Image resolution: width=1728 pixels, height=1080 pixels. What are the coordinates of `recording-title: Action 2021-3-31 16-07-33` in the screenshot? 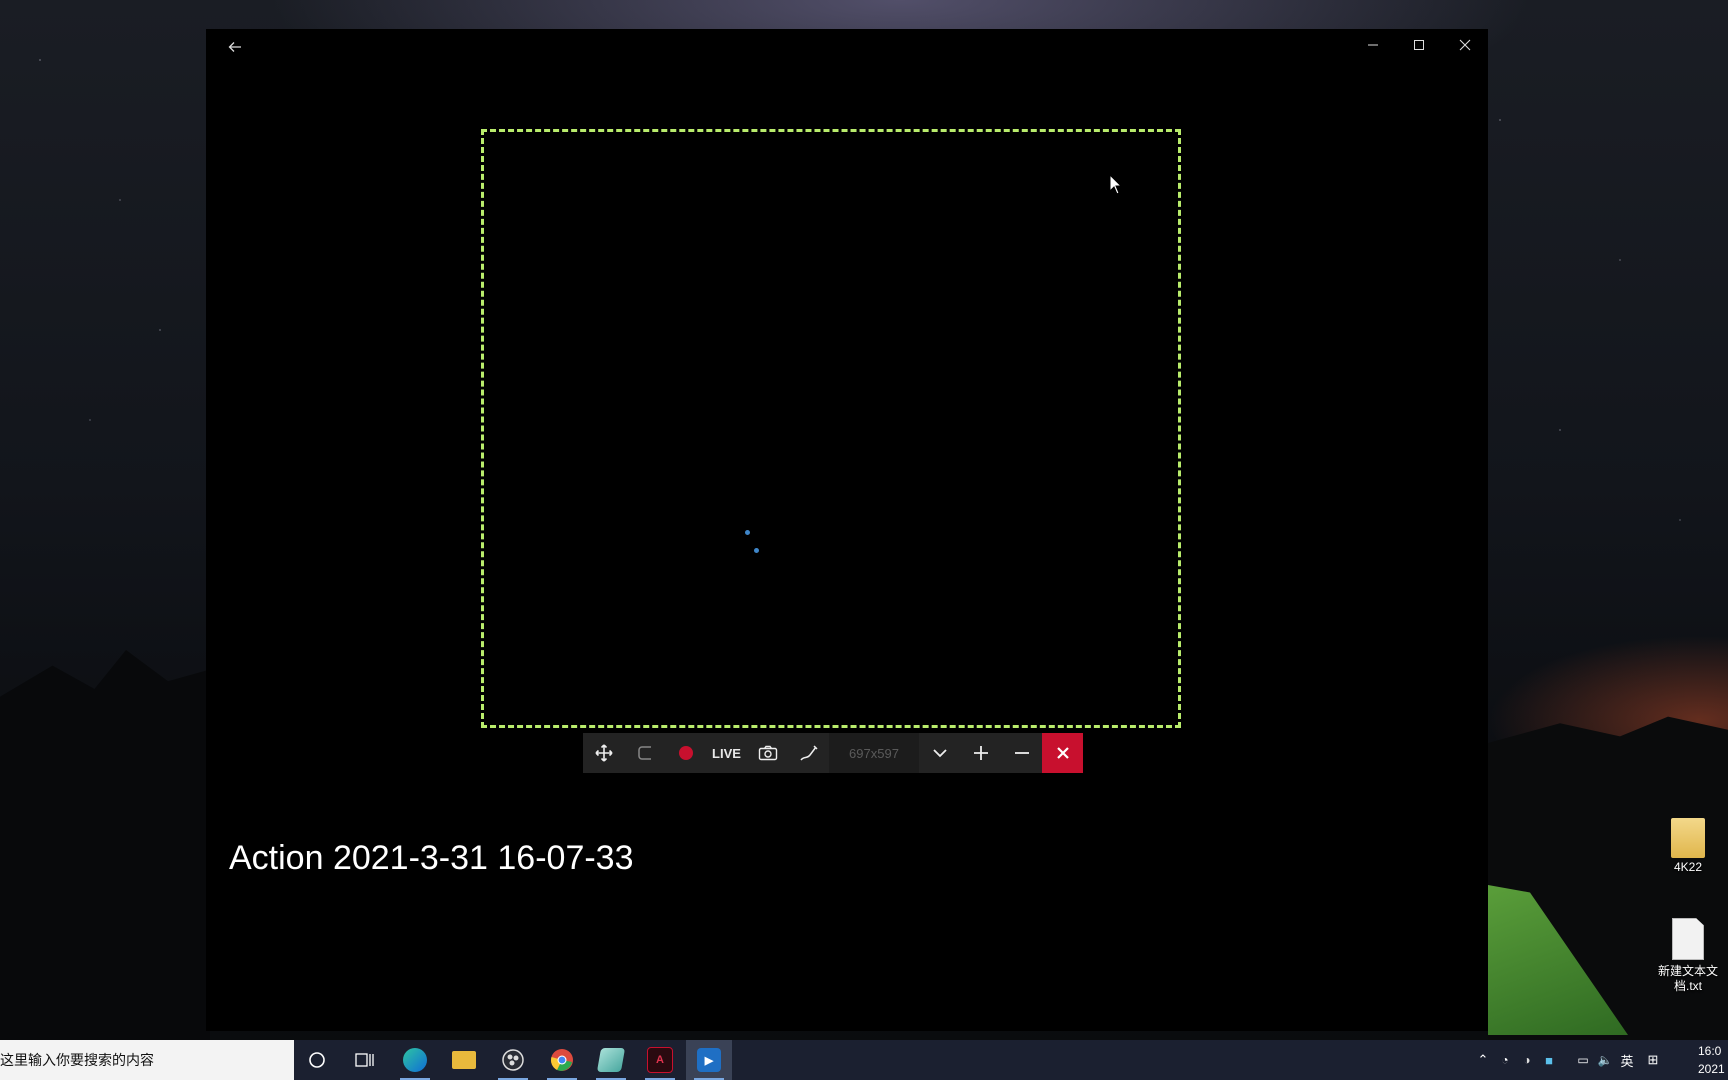 It's located at (431, 858).